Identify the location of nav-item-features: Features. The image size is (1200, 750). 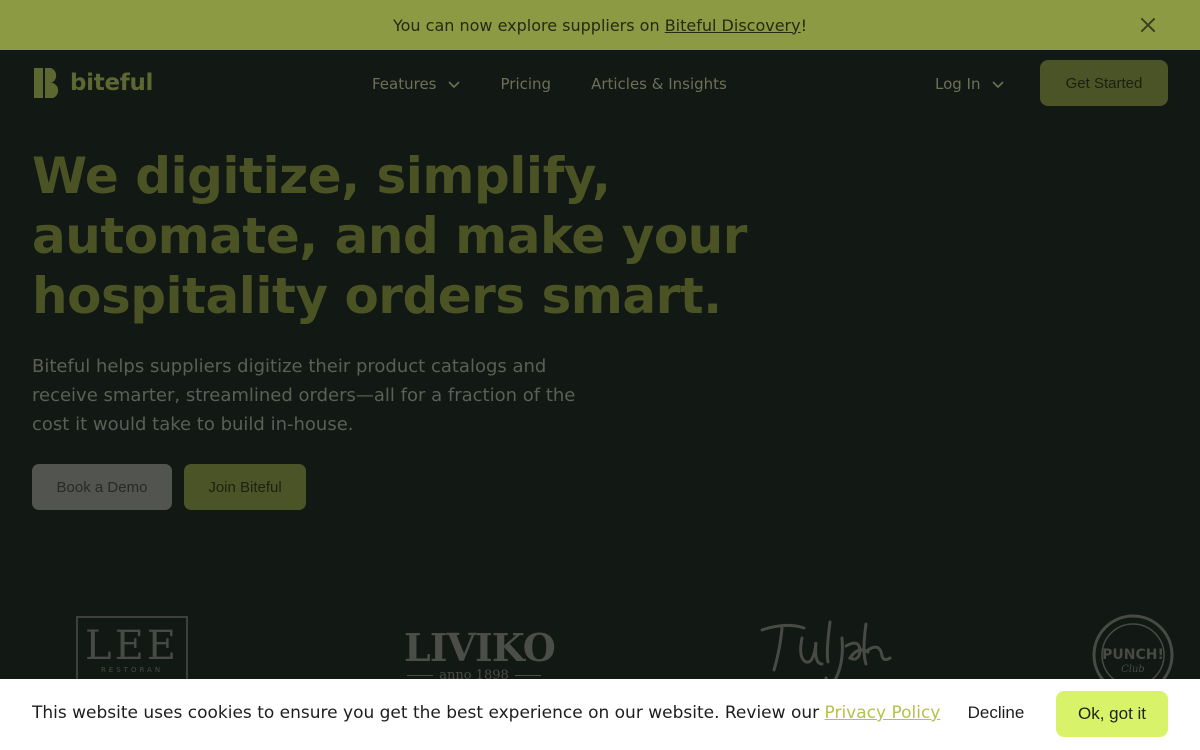
(416, 84).